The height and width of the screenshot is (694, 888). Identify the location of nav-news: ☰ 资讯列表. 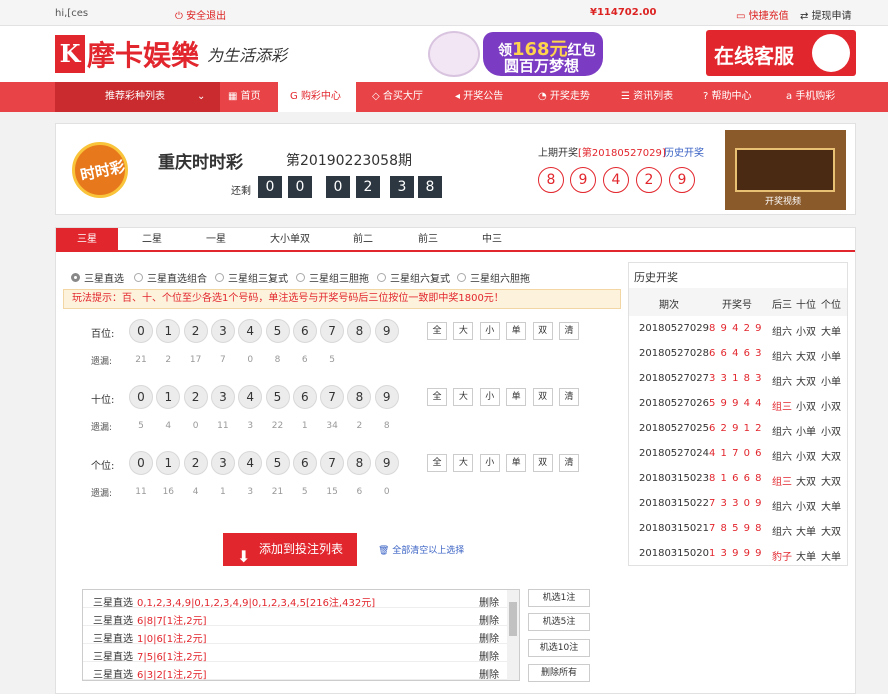
(653, 97).